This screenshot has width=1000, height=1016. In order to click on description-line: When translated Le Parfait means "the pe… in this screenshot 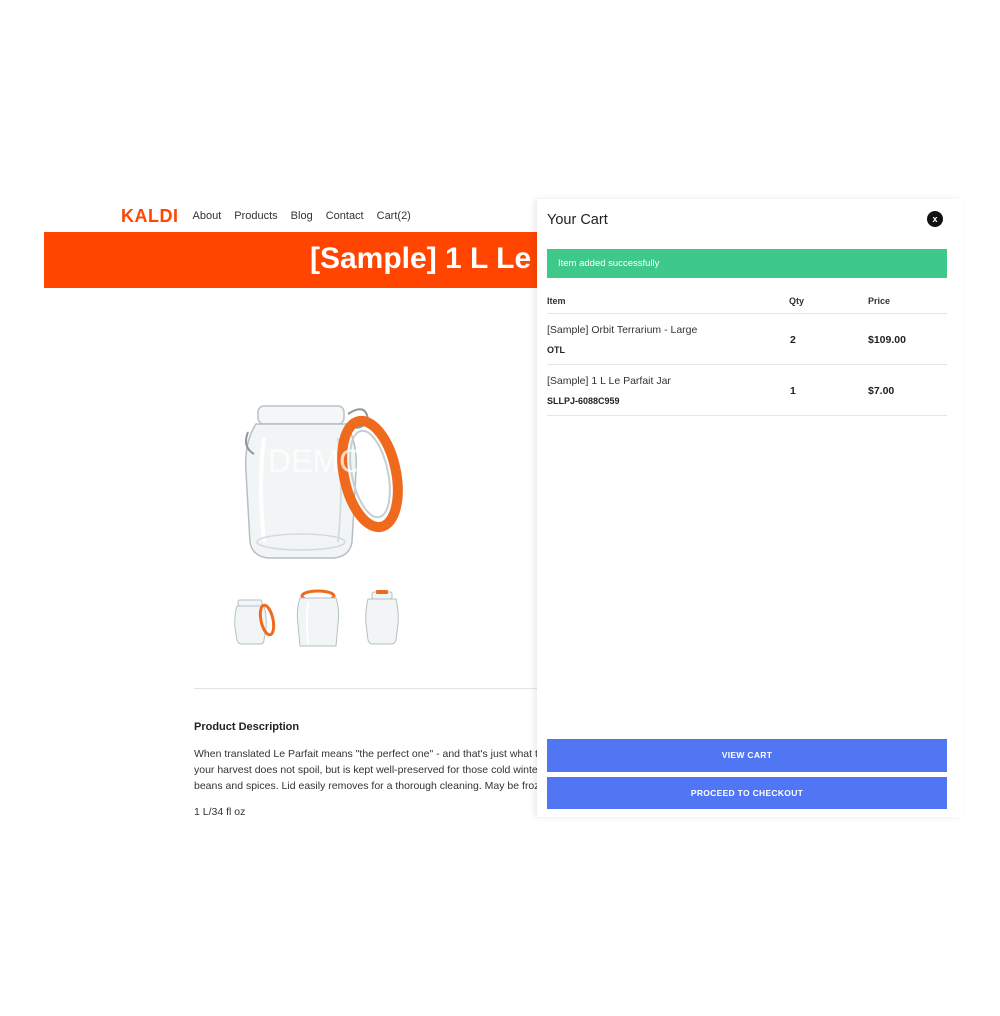, I will do `click(365, 754)`.